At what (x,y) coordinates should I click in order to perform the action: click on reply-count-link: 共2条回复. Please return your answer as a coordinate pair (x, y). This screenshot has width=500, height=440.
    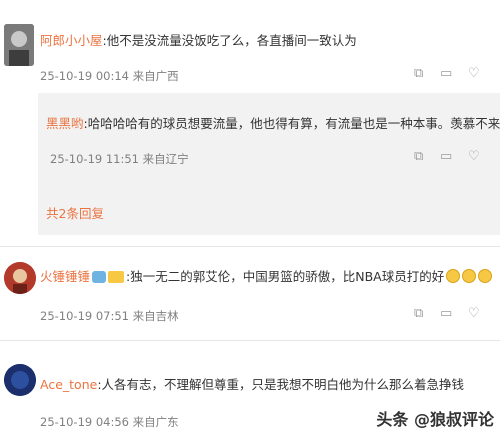
    Looking at the image, I should click on (75, 212).